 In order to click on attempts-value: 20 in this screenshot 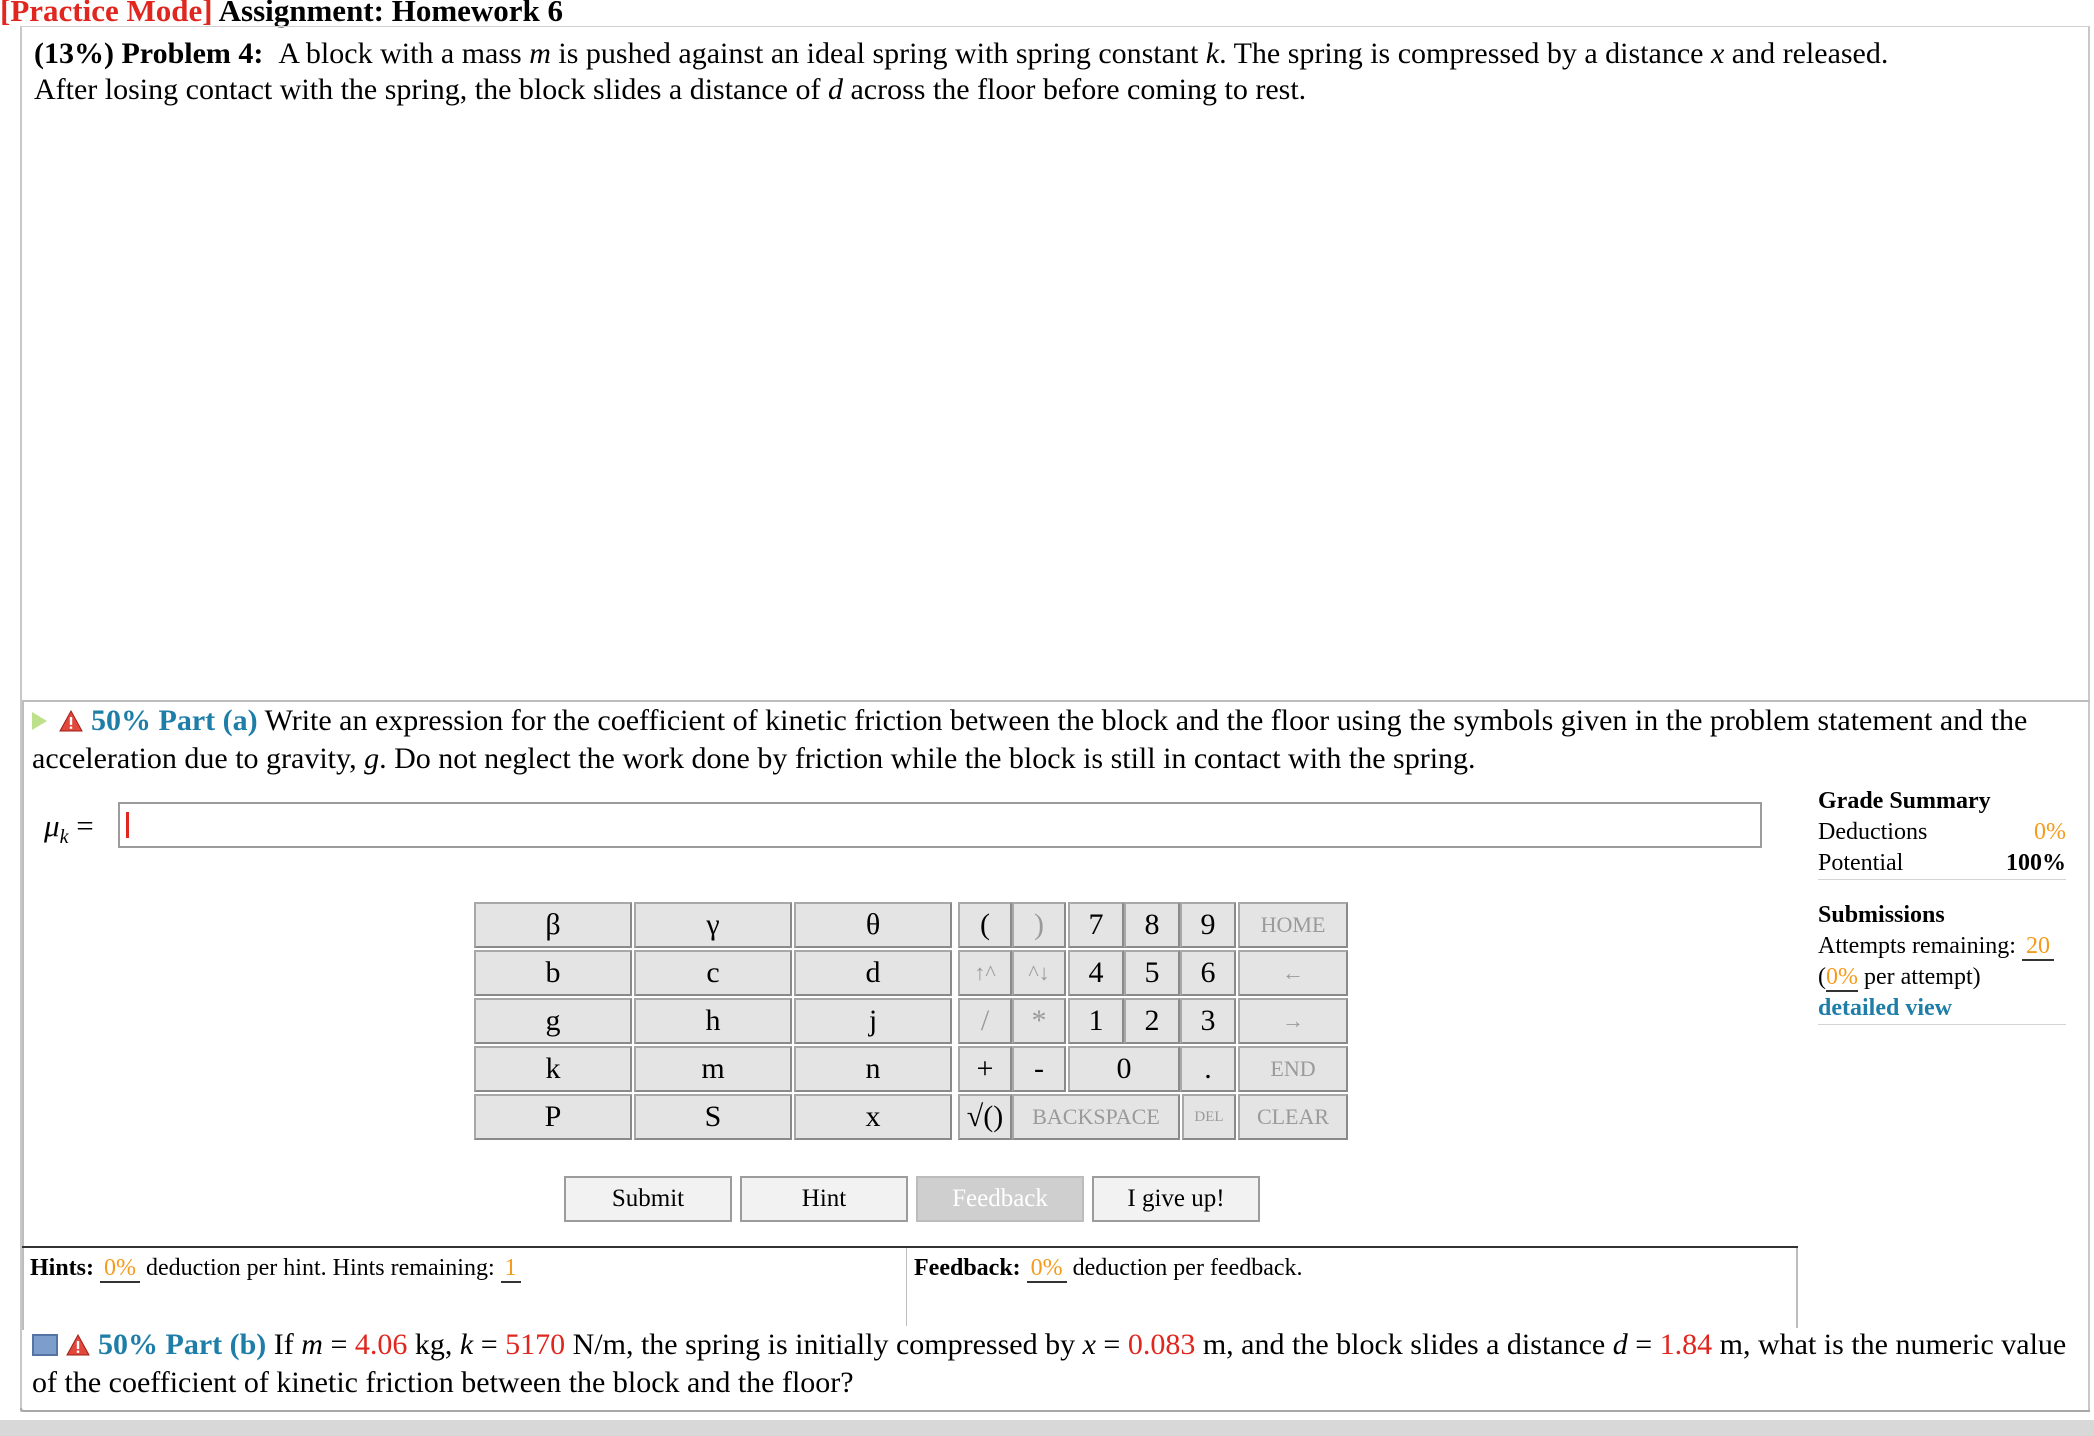, I will do `click(2037, 947)`.